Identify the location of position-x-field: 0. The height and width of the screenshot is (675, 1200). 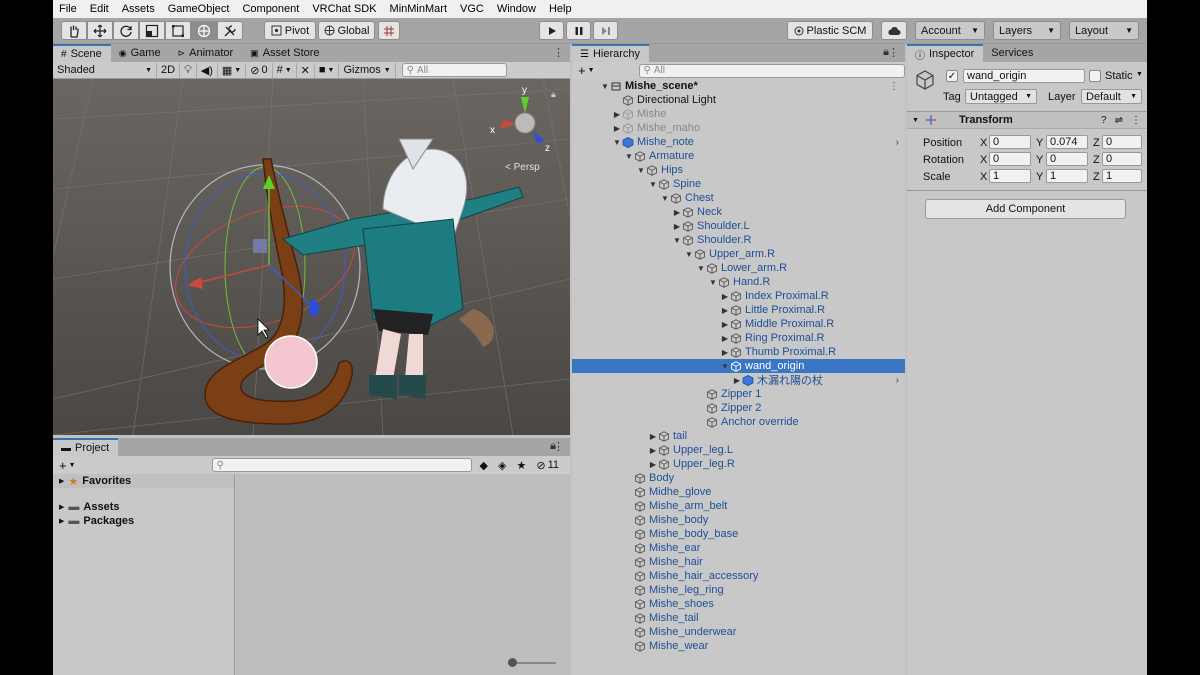
(1010, 142).